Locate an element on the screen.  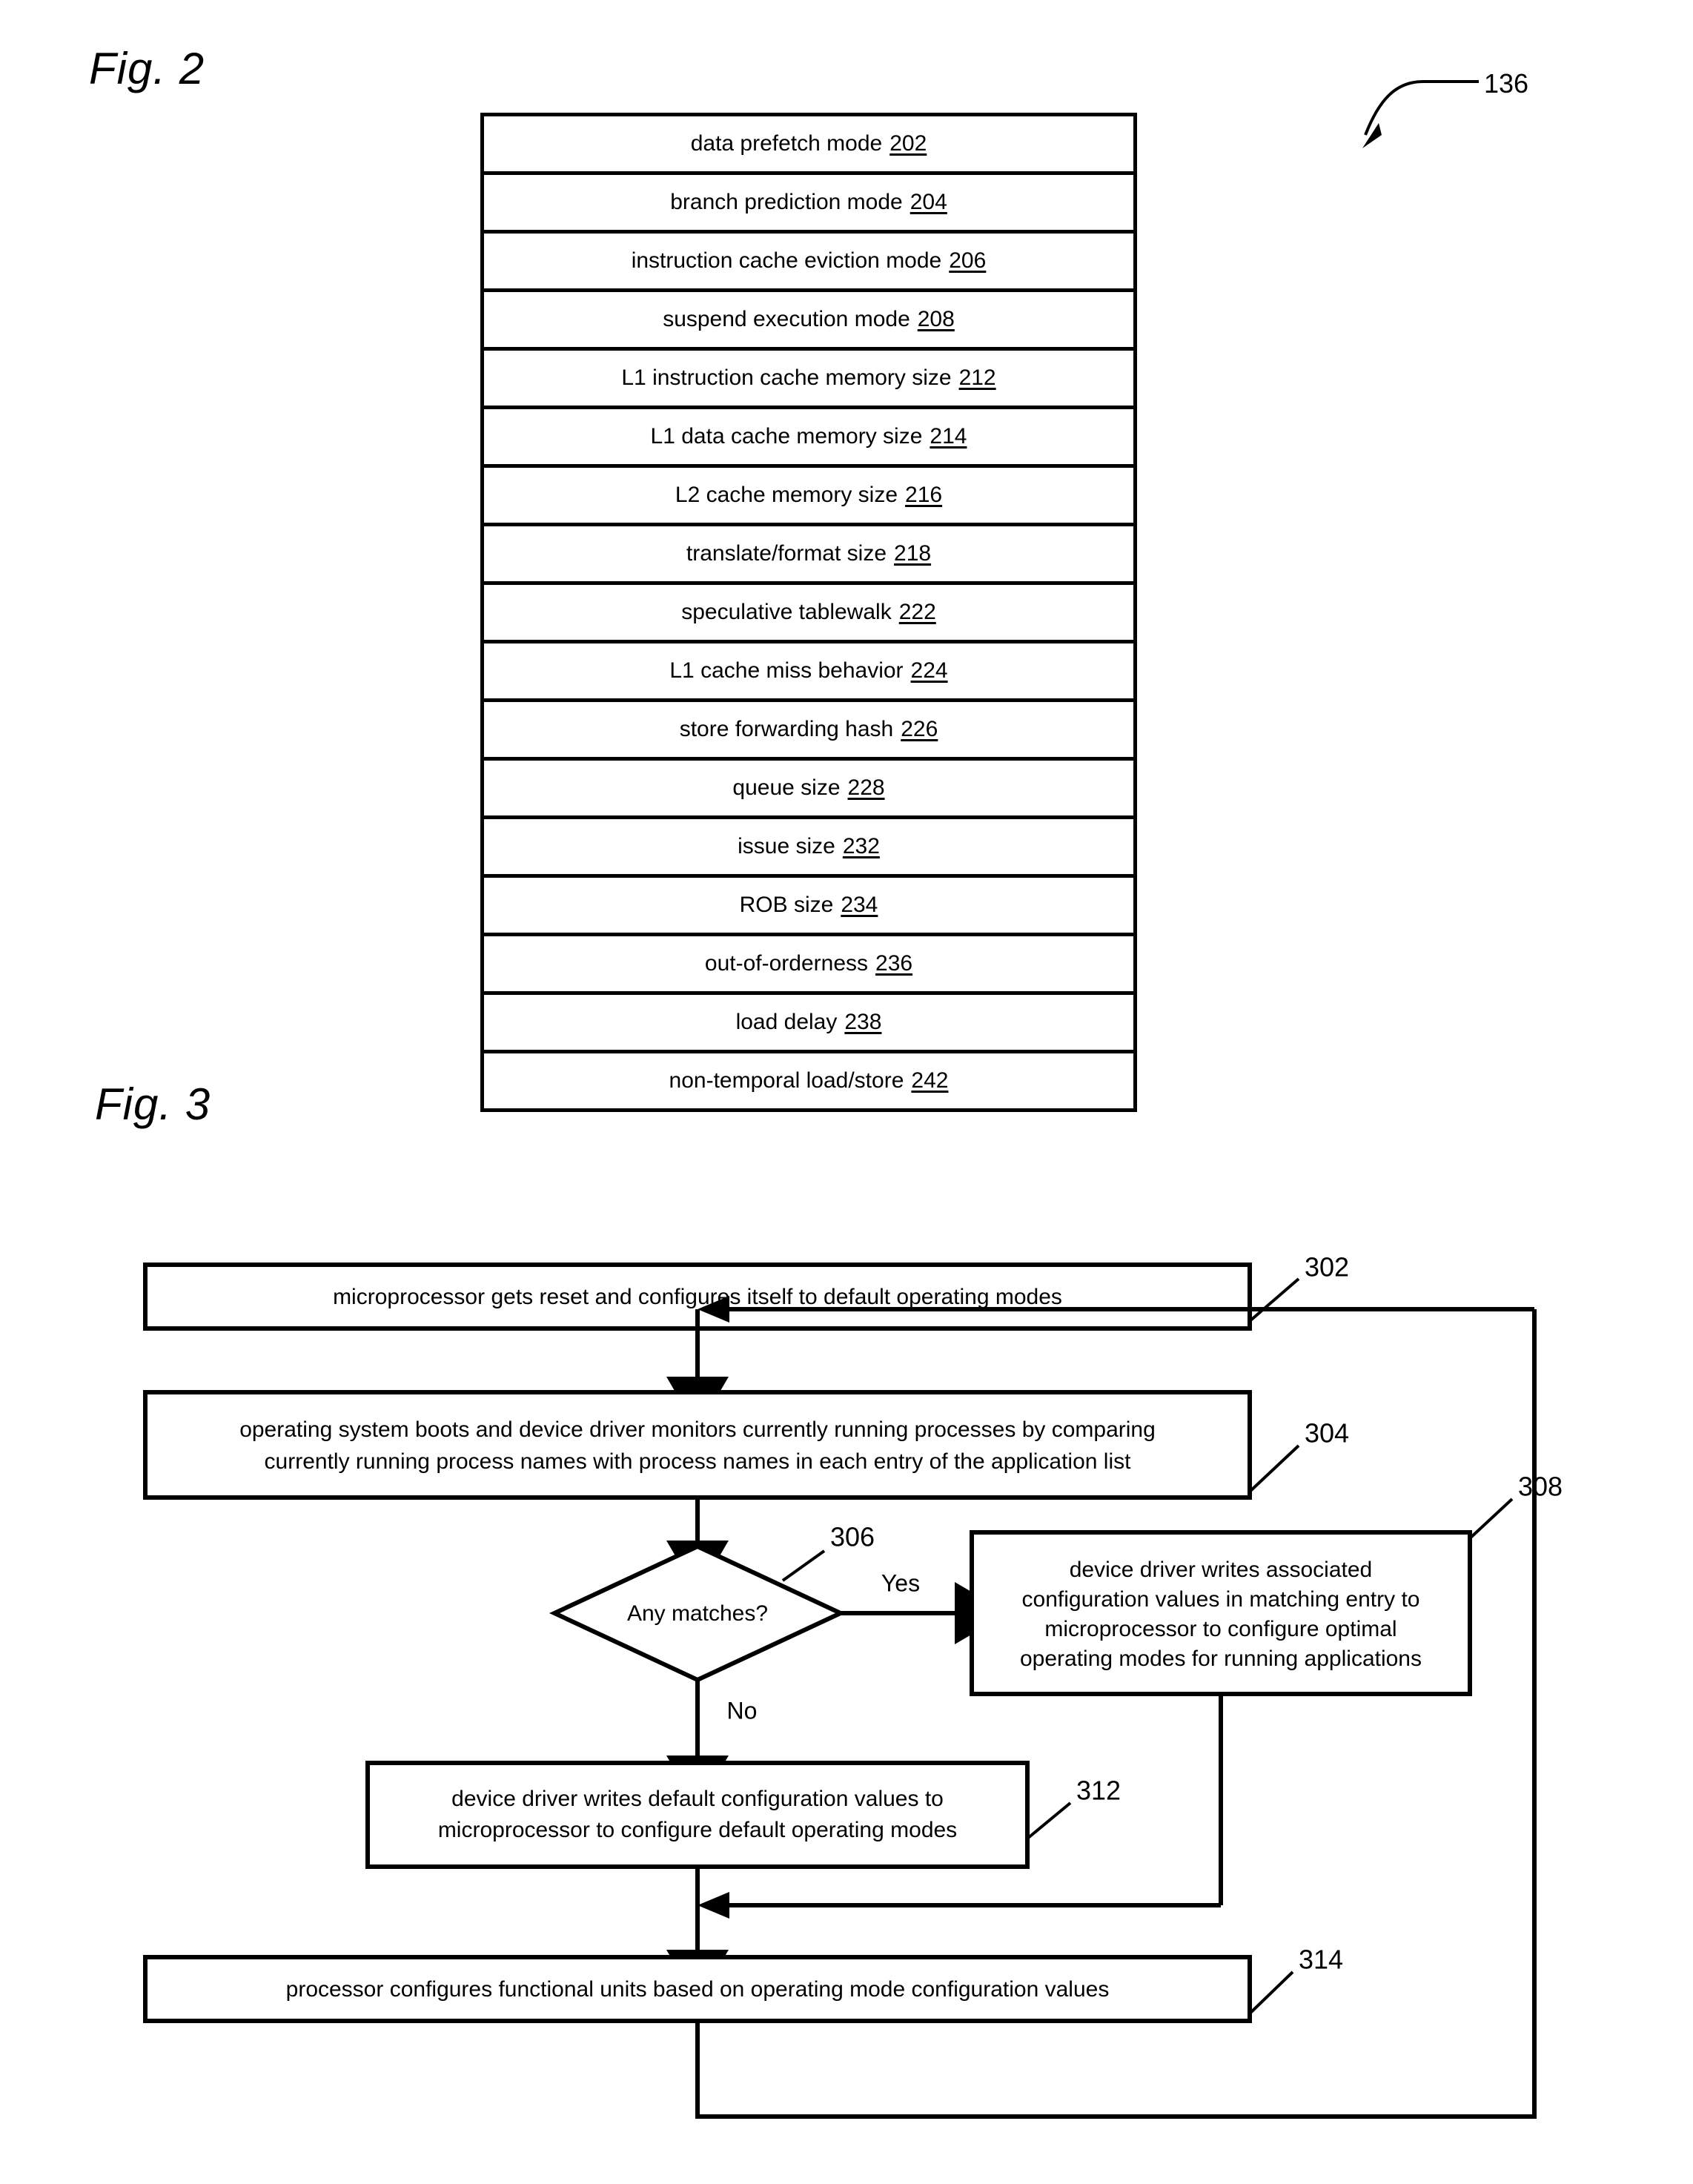
config-entry-label: translate/format size is located at coordinates (786, 553).